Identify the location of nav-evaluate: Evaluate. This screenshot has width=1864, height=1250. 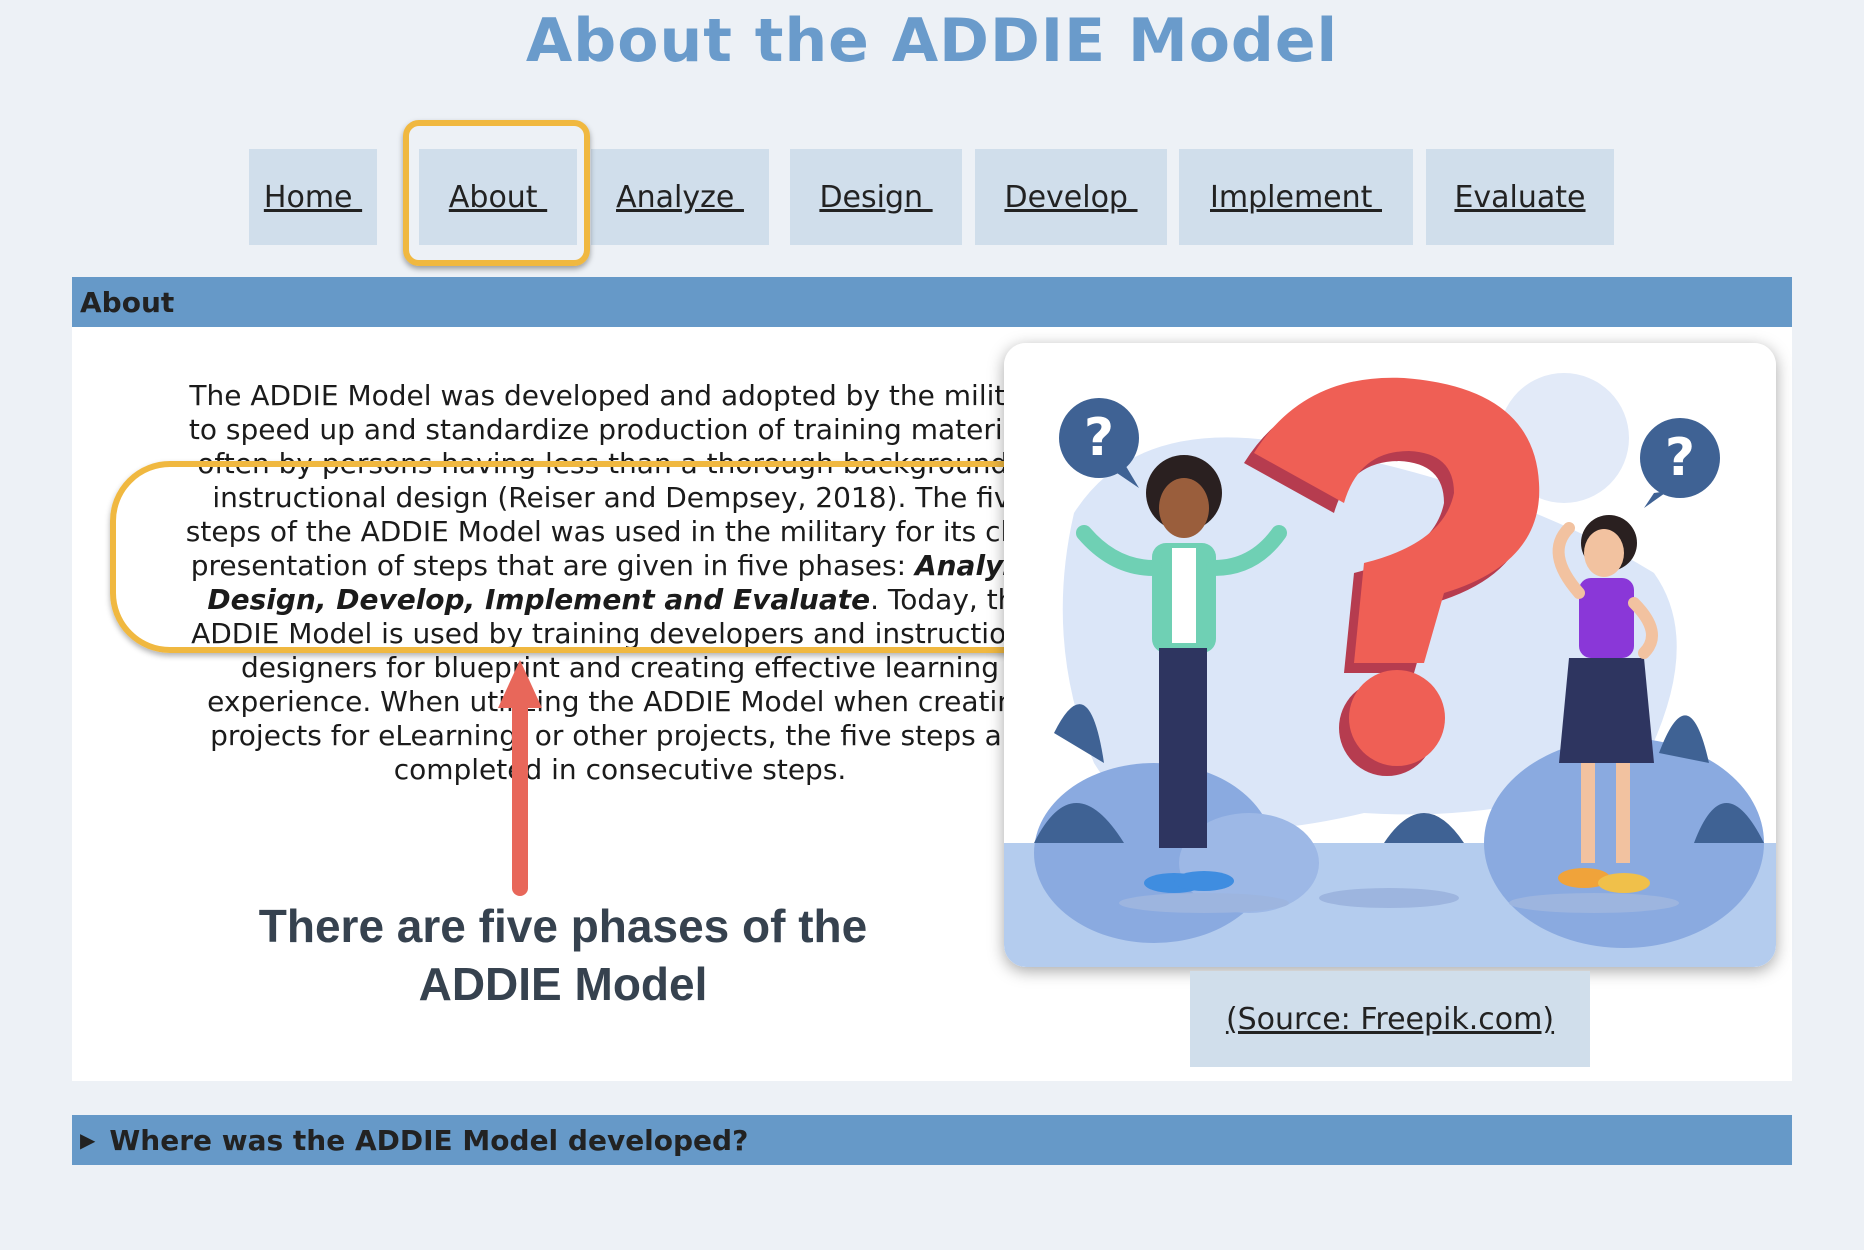
(1520, 197).